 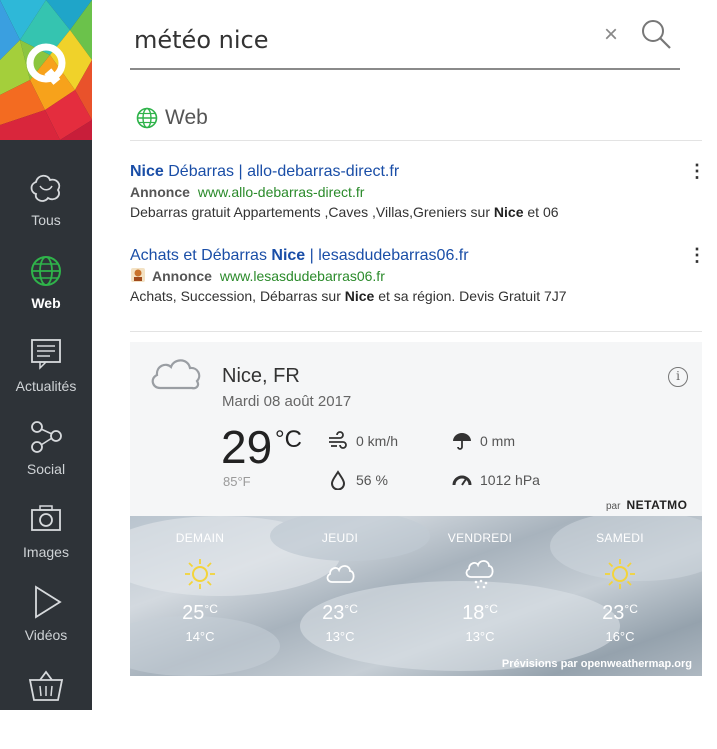 What do you see at coordinates (46, 685) in the screenshot?
I see `basket-icon` at bounding box center [46, 685].